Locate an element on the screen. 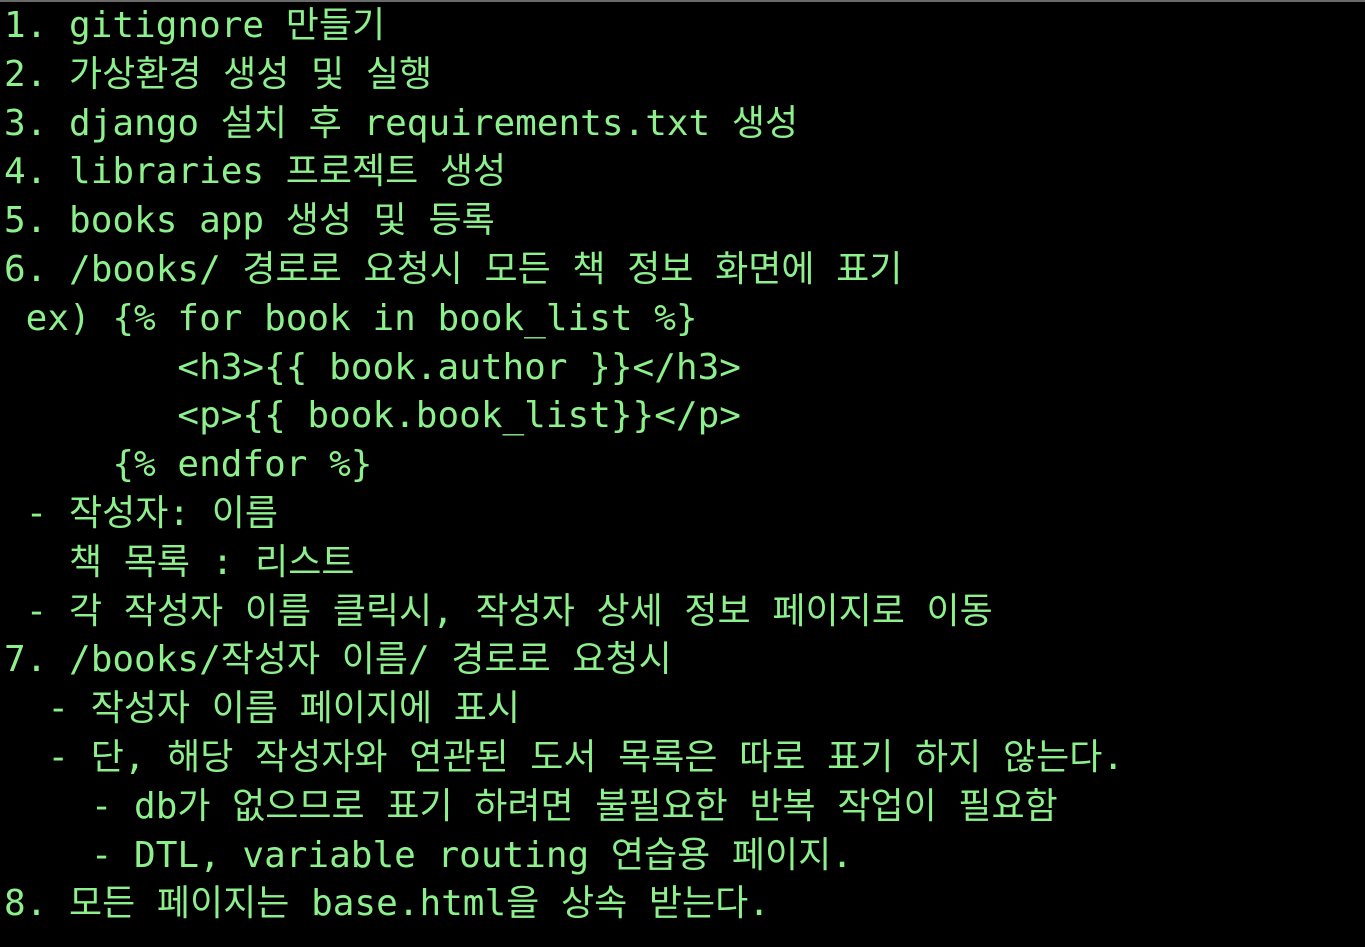 Image resolution: width=1365 pixels, height=947 pixels. text-line-16: - 단, 해당 작성자와 연관된 도서 목록은 따로 표기 하지 않는다. is located at coordinates (564, 757).